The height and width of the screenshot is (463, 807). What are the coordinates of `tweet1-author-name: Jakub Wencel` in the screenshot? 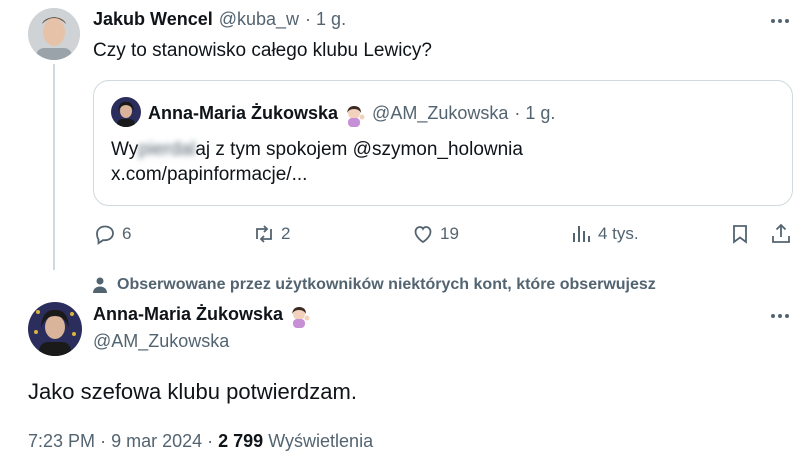 It's located at (153, 19).